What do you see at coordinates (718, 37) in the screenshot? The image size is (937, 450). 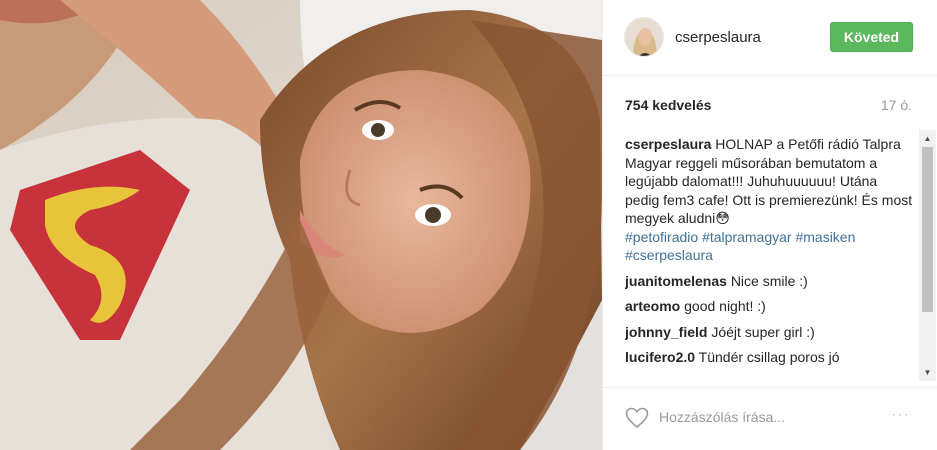 I see `username-link: cserpeslaura` at bounding box center [718, 37].